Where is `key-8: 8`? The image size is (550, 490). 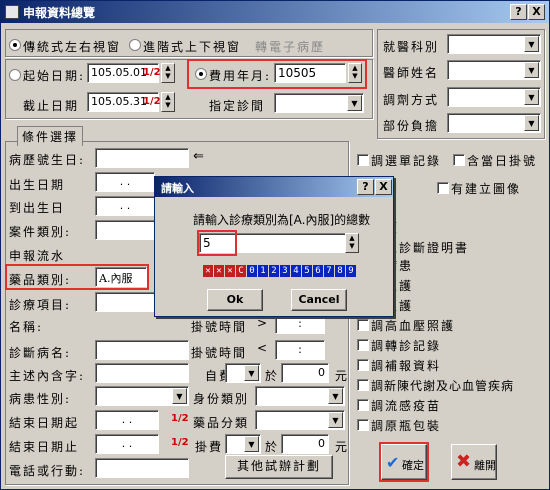 key-8: 8 is located at coordinates (340, 271).